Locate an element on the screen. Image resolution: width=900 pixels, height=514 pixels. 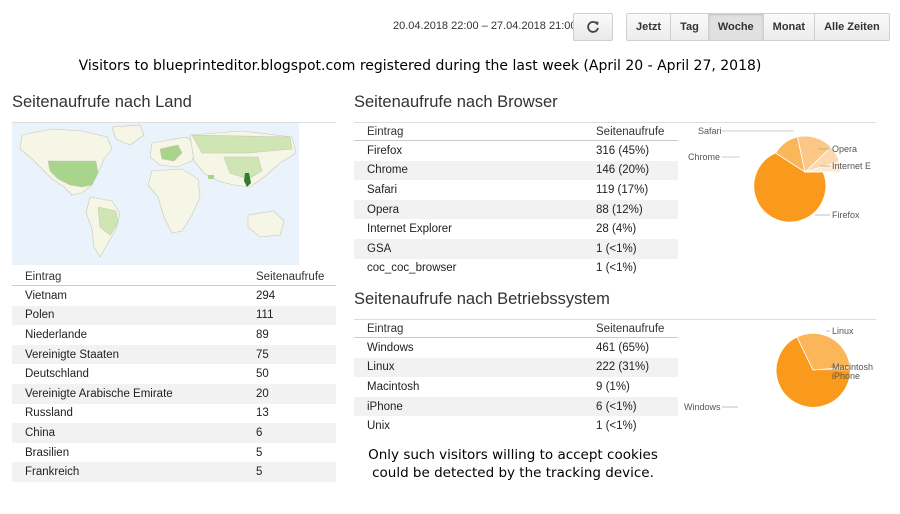
table-cell-views: 75 is located at coordinates (289, 354).